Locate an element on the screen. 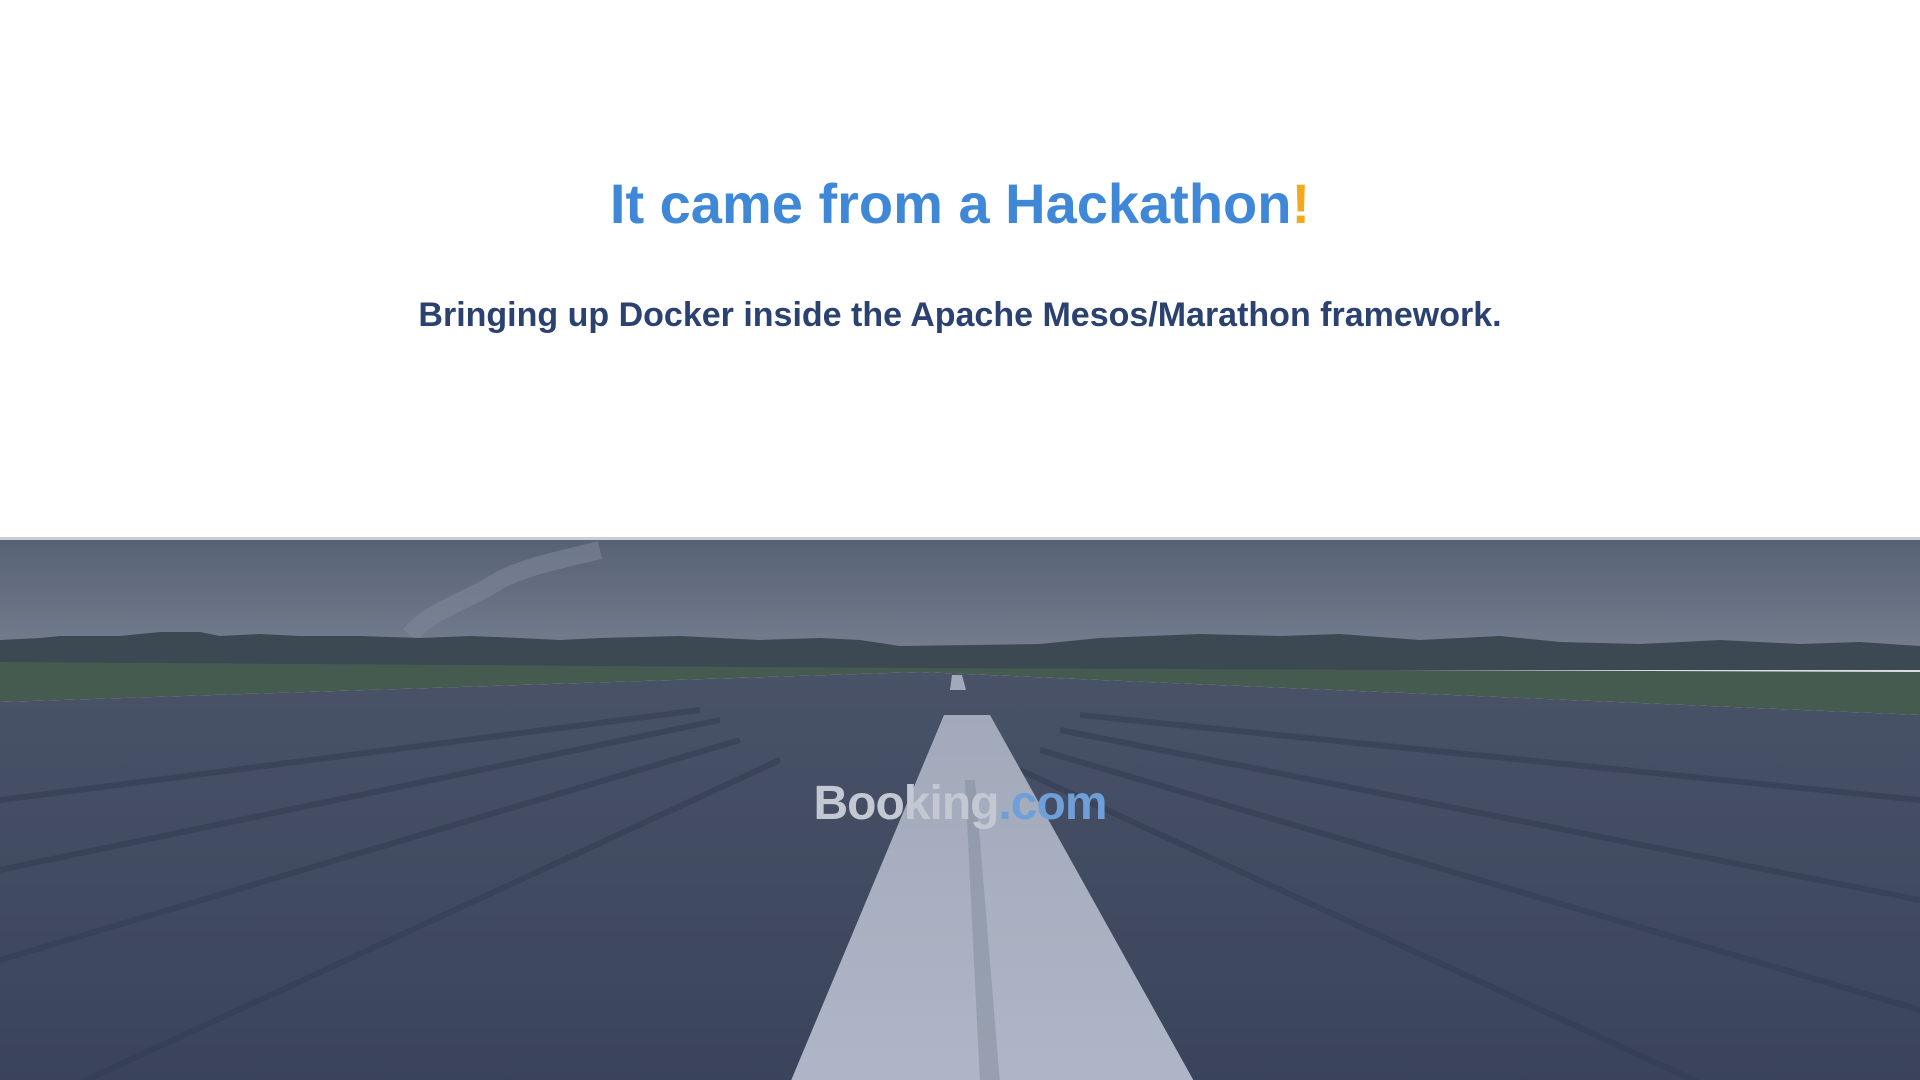  slide-title: It came from a Hackathon! is located at coordinates (960, 204).